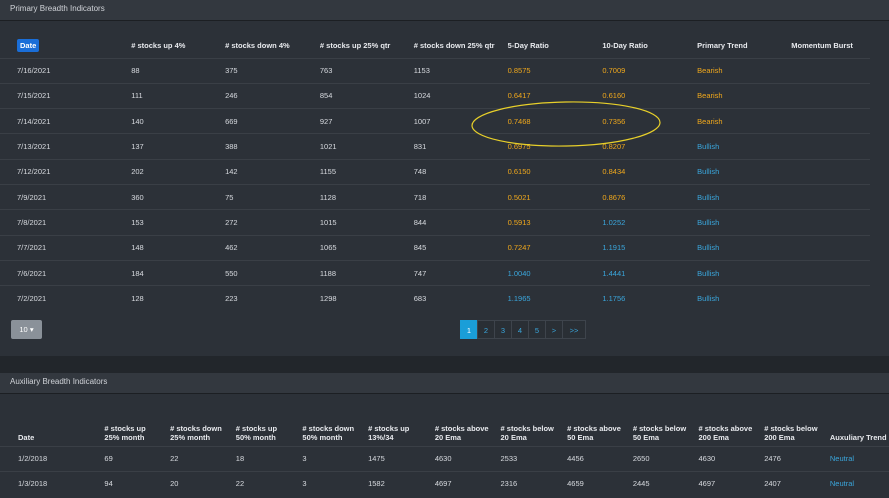  Describe the element at coordinates (537, 329) in the screenshot. I see `page-button-5: 5` at that location.